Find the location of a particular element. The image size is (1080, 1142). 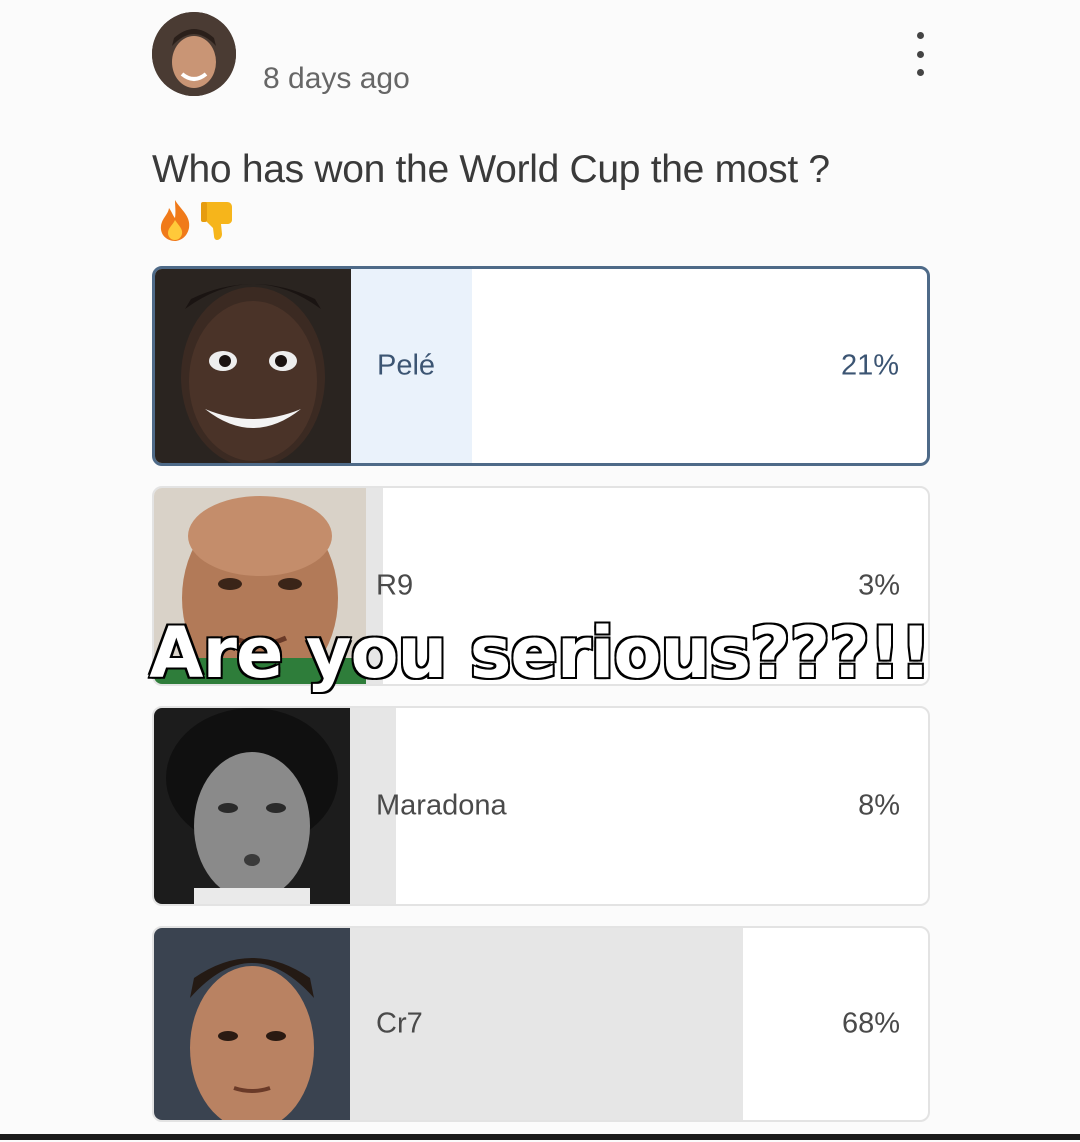

overlay-caption: Are you serious???!! is located at coordinates (540, 653).